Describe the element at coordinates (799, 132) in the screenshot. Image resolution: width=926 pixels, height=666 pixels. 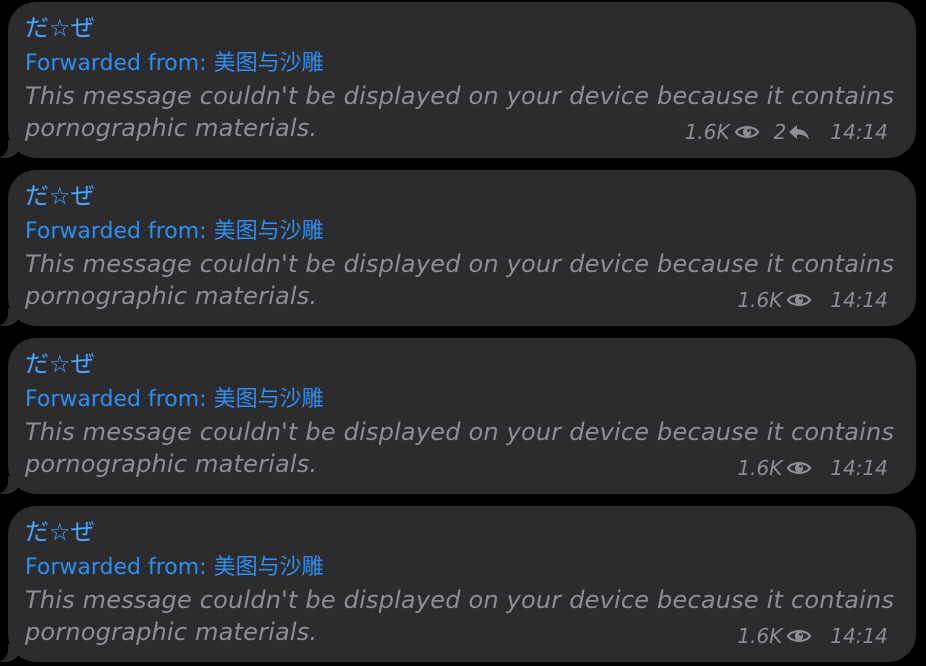
I see `reply-arrow-icon` at that location.